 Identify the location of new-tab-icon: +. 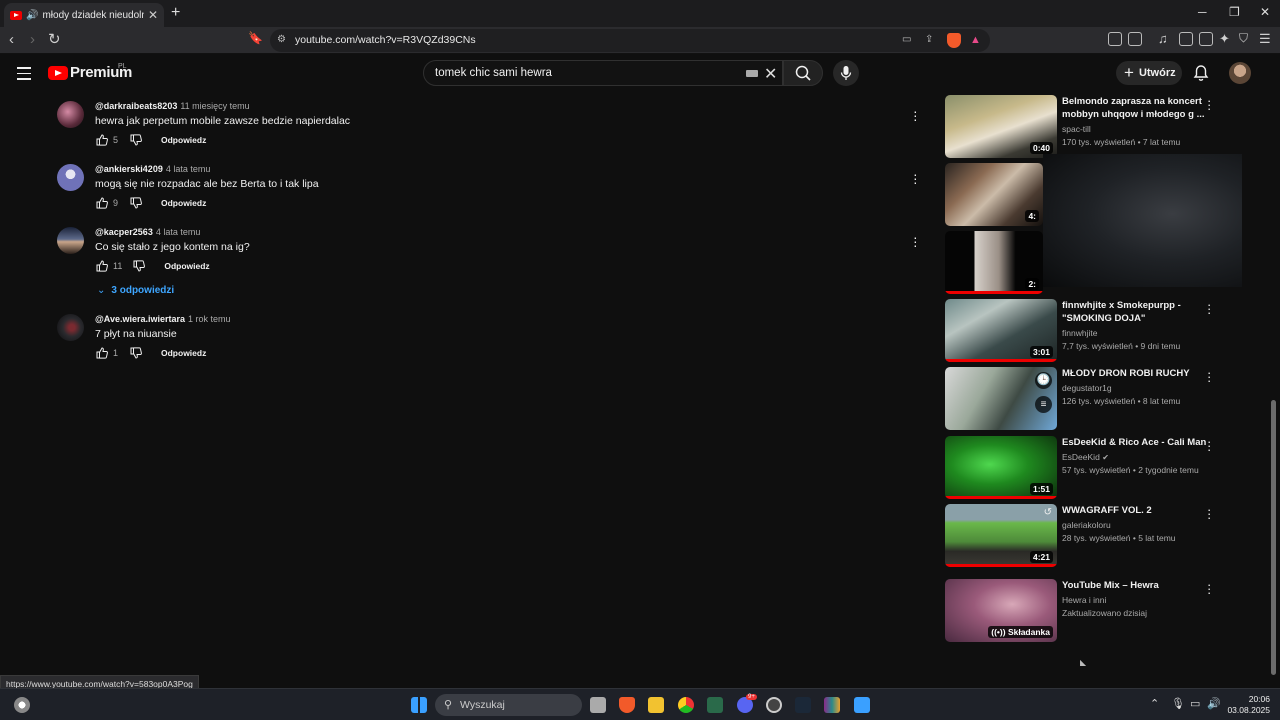
(175, 13).